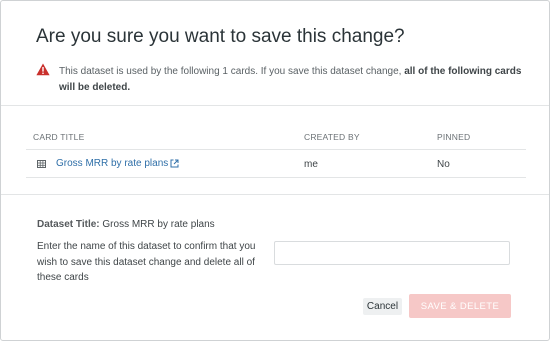 Image resolution: width=550 pixels, height=341 pixels. I want to click on dataset-title-value: Gross MRR by rate plans, so click(157, 224).